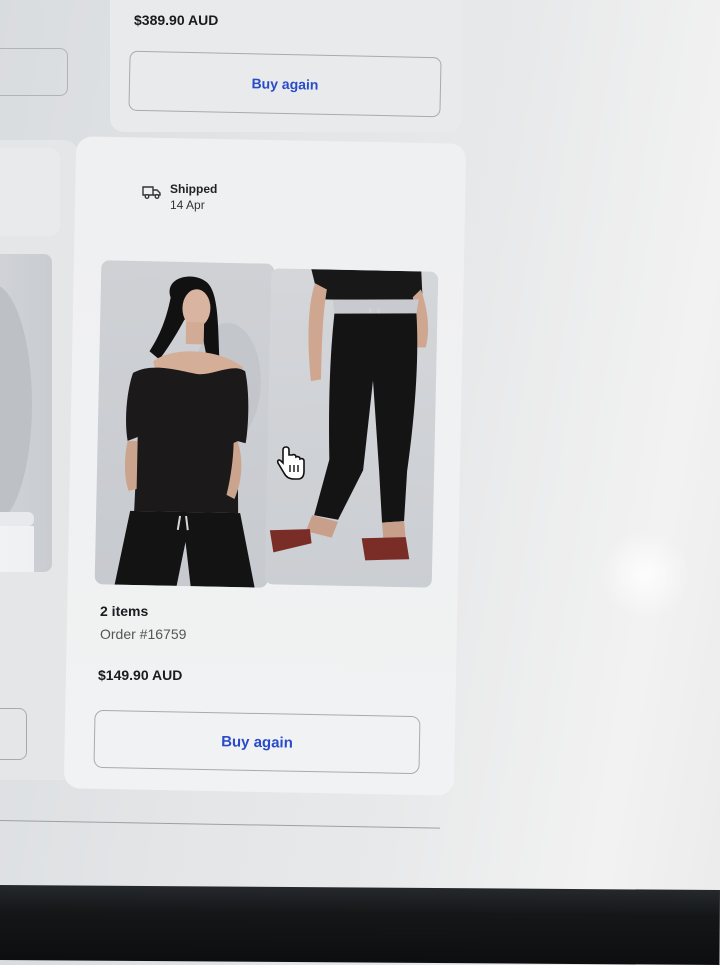  I want to click on product-image-pants, so click(351, 428).